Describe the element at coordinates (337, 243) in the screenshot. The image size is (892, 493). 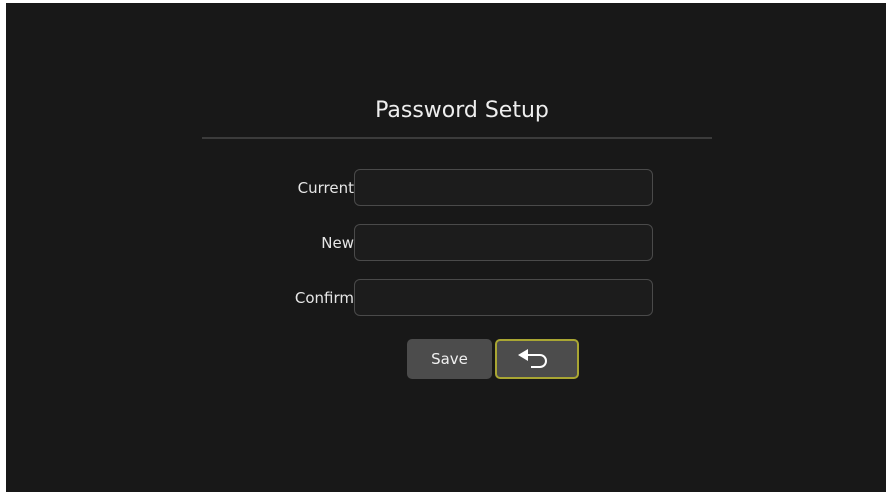
I see `new-password-label: New` at that location.